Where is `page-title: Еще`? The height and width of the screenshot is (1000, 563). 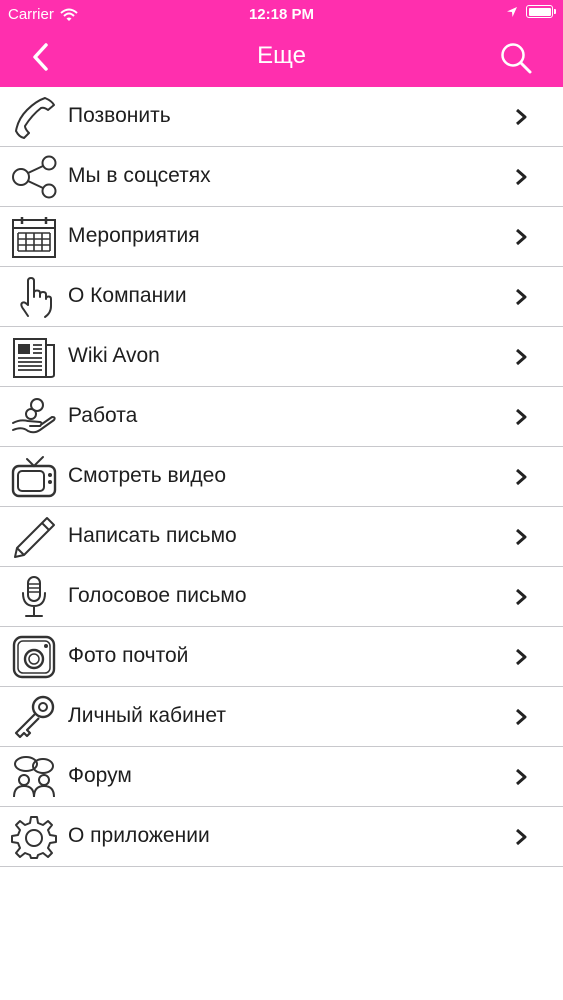 page-title: Еще is located at coordinates (281, 55).